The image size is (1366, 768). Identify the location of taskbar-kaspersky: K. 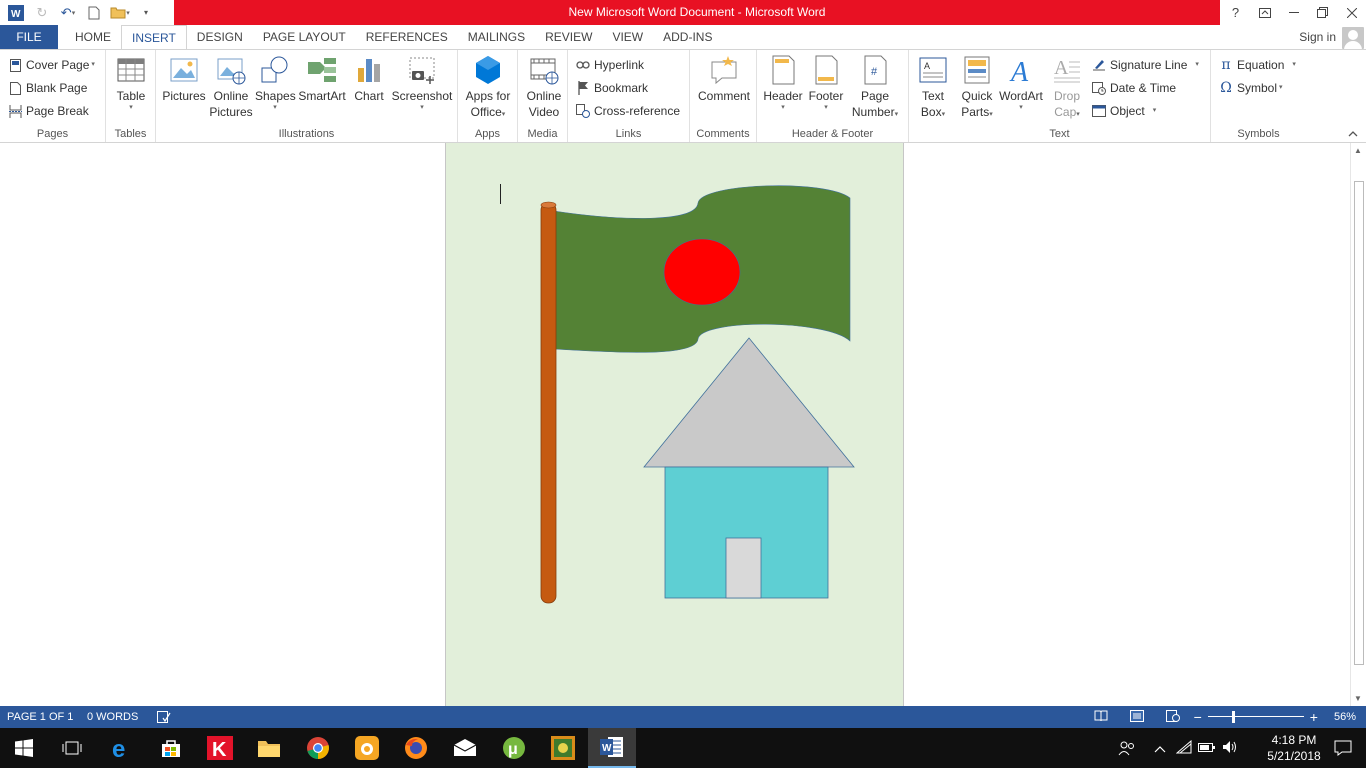
(220, 748).